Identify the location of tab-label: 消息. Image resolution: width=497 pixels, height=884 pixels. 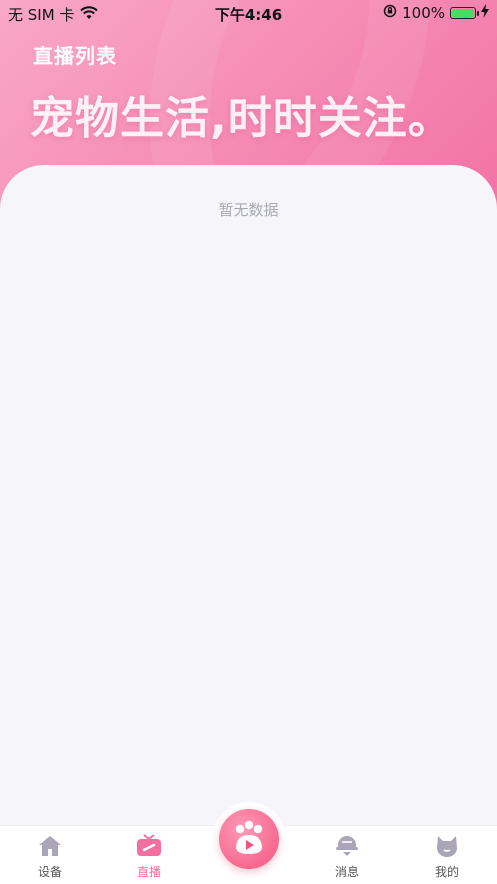
(346, 872).